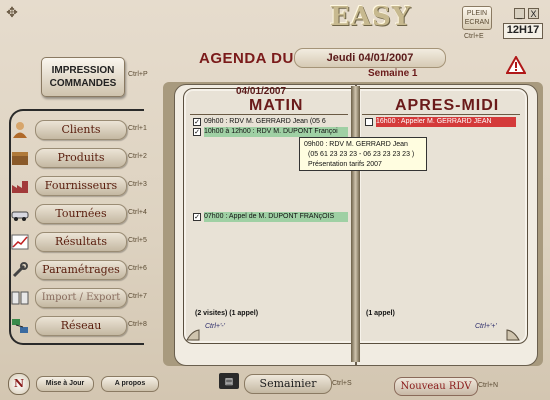 The image size is (550, 400). Describe the element at coordinates (20, 214) in the screenshot. I see `car-icon` at that location.